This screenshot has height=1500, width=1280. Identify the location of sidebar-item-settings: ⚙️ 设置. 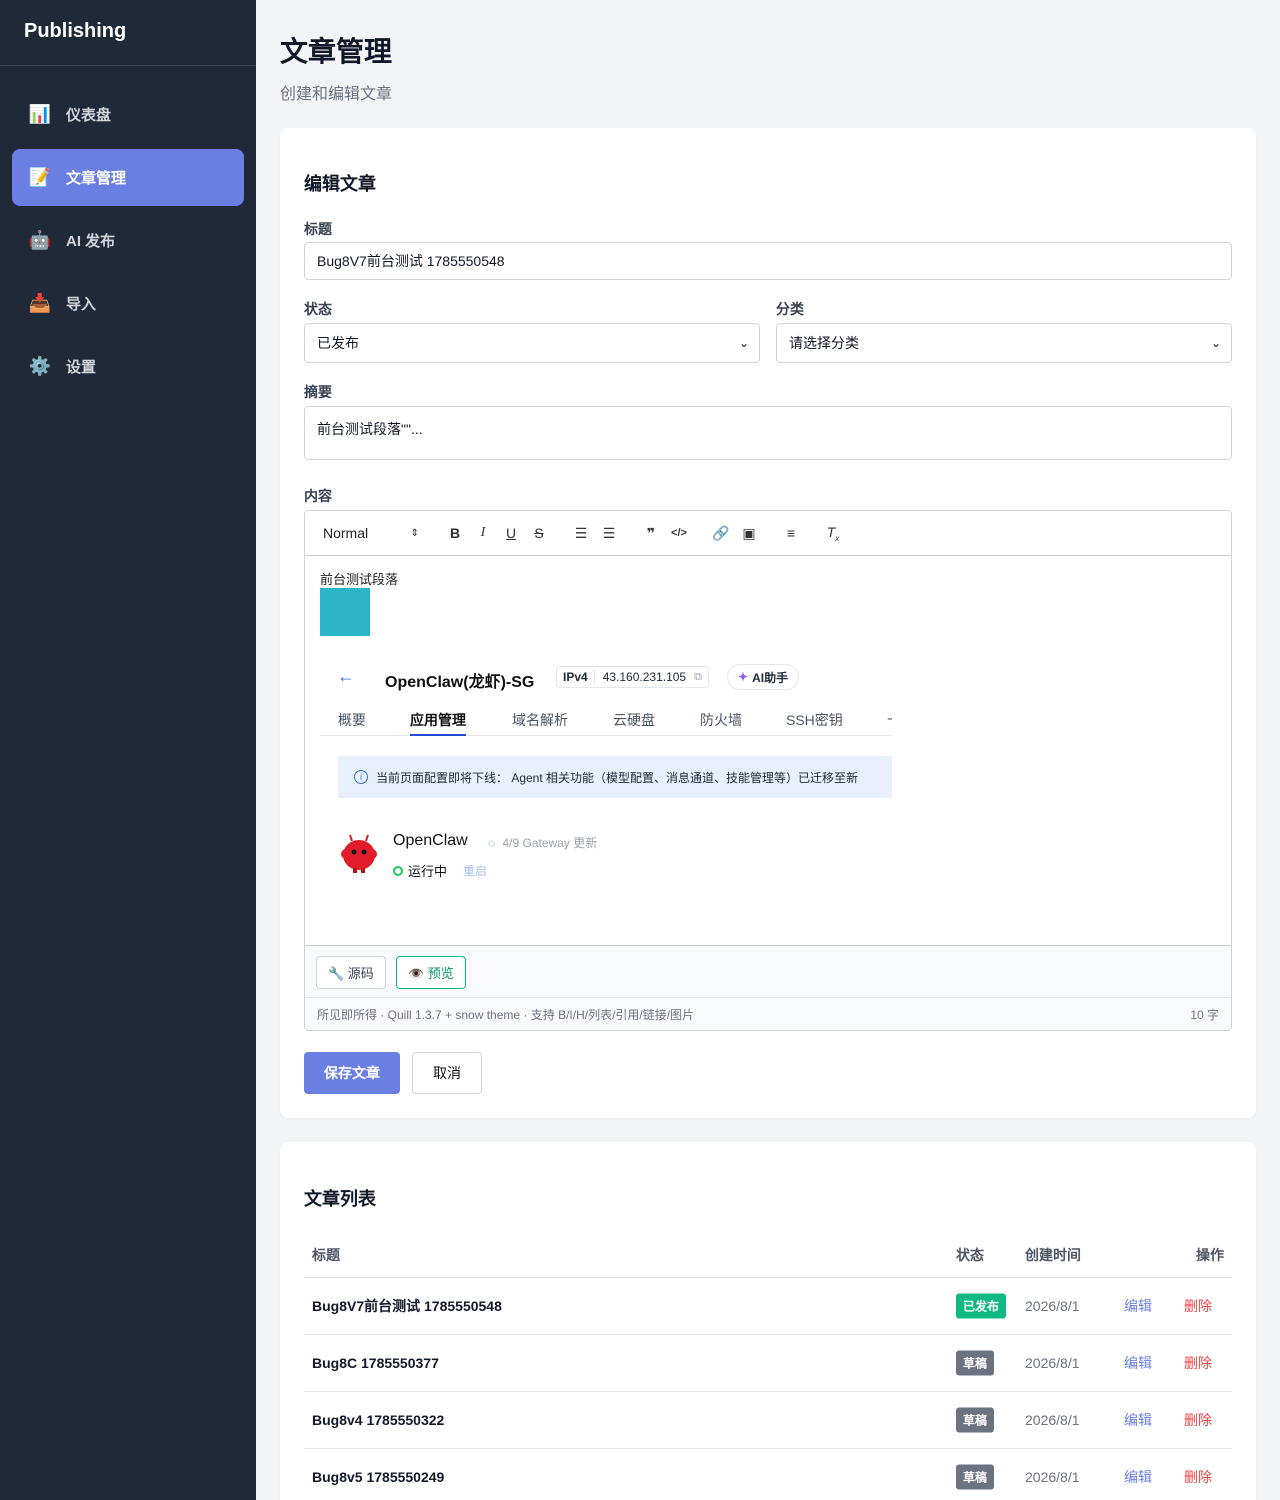
(128, 366).